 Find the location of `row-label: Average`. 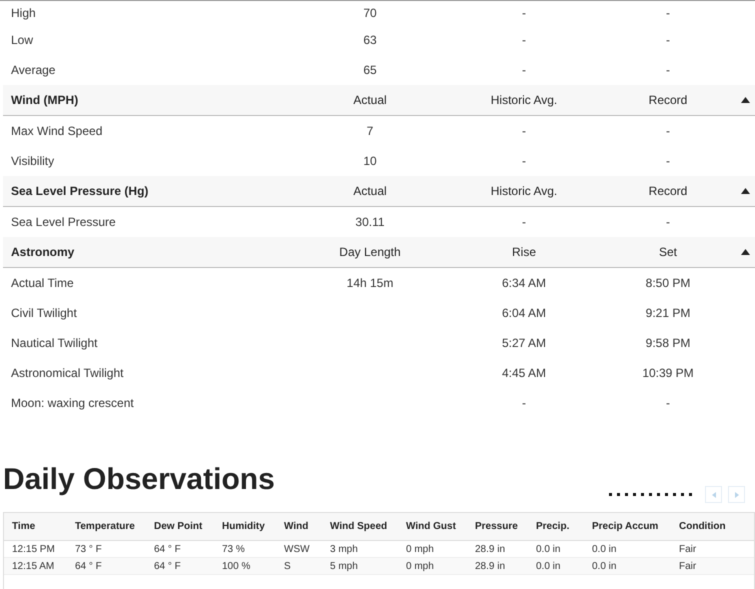

row-label: Average is located at coordinates (33, 70).